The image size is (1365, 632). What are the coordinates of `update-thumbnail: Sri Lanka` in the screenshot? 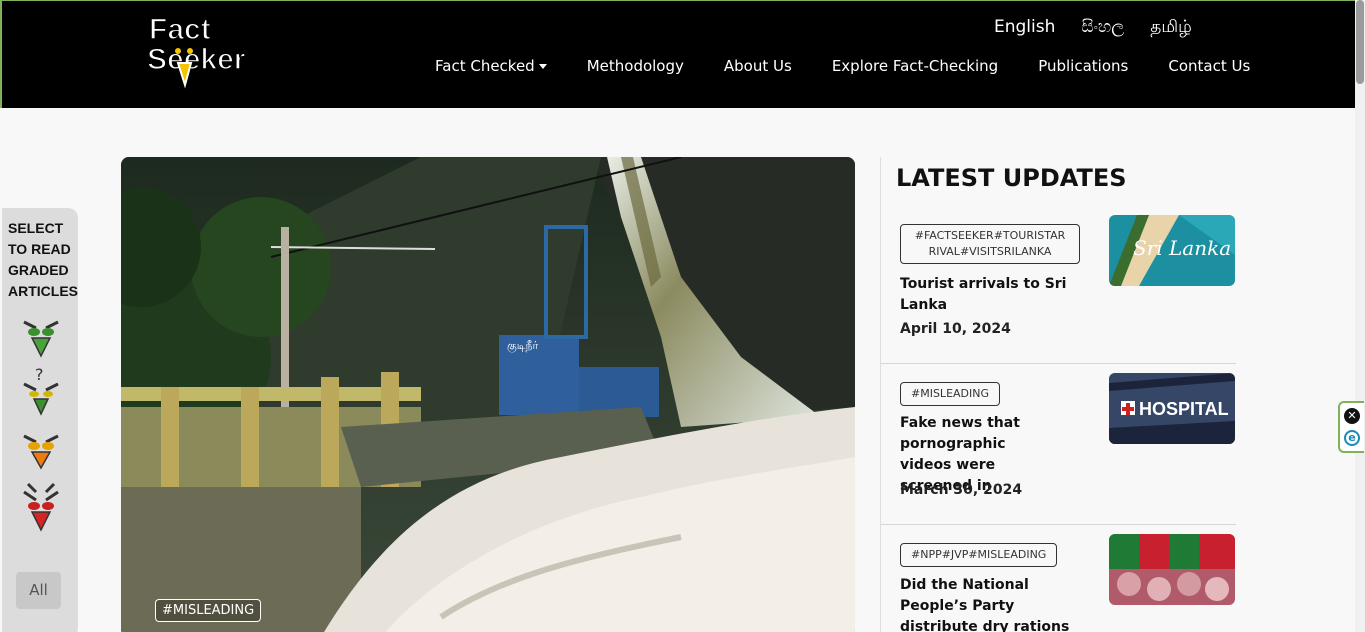 It's located at (1172, 250).